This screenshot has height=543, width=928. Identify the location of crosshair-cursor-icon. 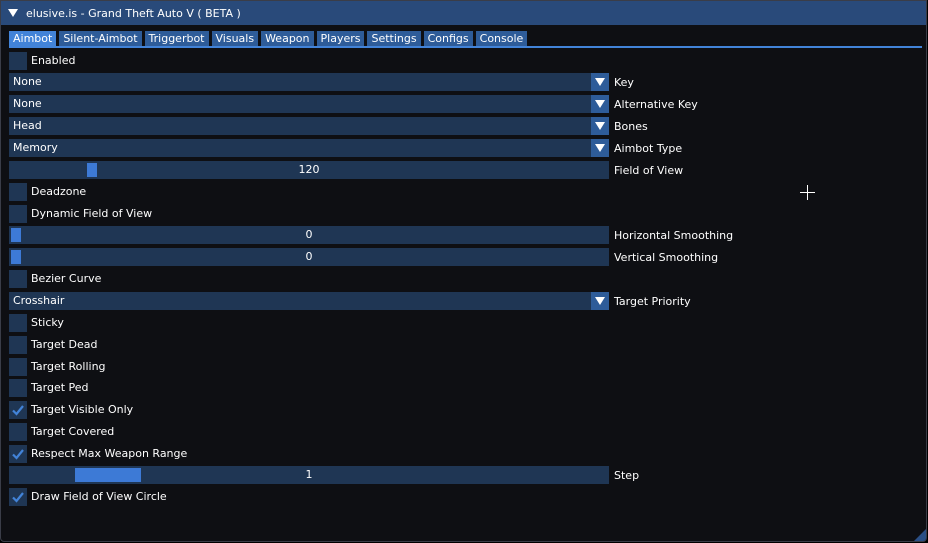
(807, 192).